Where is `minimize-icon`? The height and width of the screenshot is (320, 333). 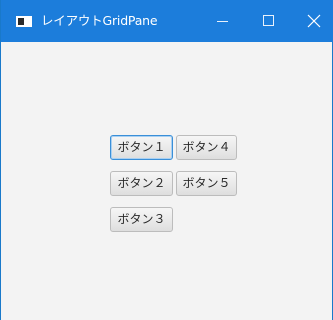 minimize-icon is located at coordinates (222, 21).